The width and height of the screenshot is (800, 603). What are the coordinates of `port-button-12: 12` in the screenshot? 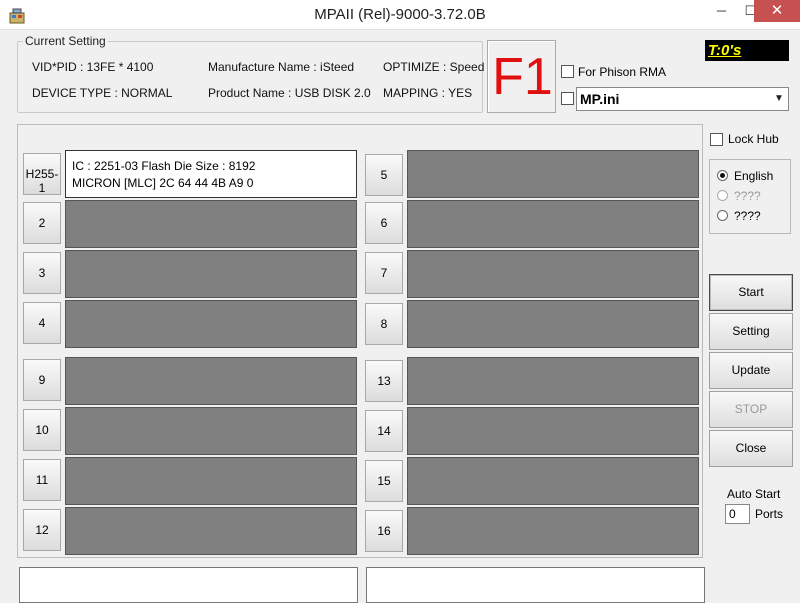 It's located at (42, 530).